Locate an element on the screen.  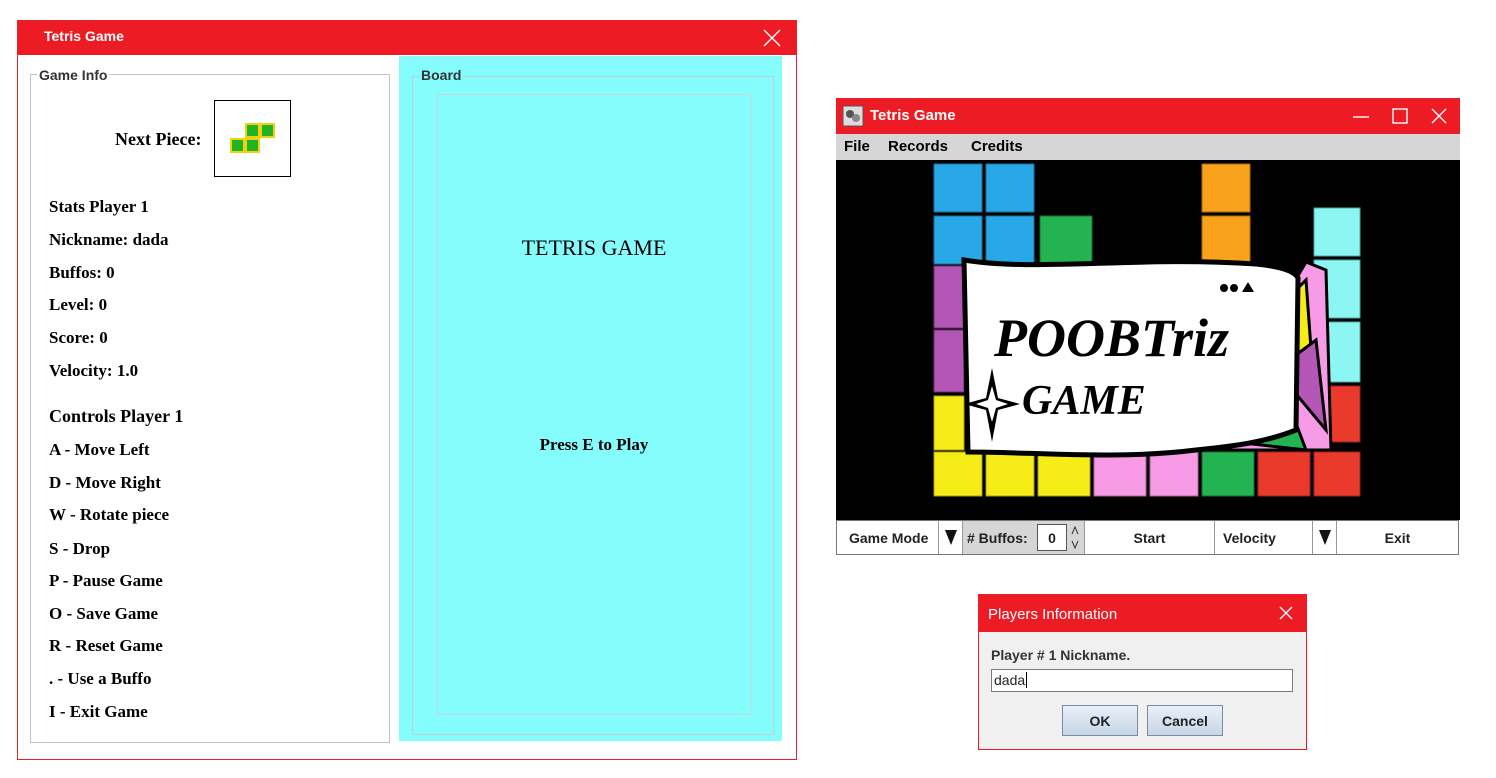
menu-file: File is located at coordinates (857, 146).